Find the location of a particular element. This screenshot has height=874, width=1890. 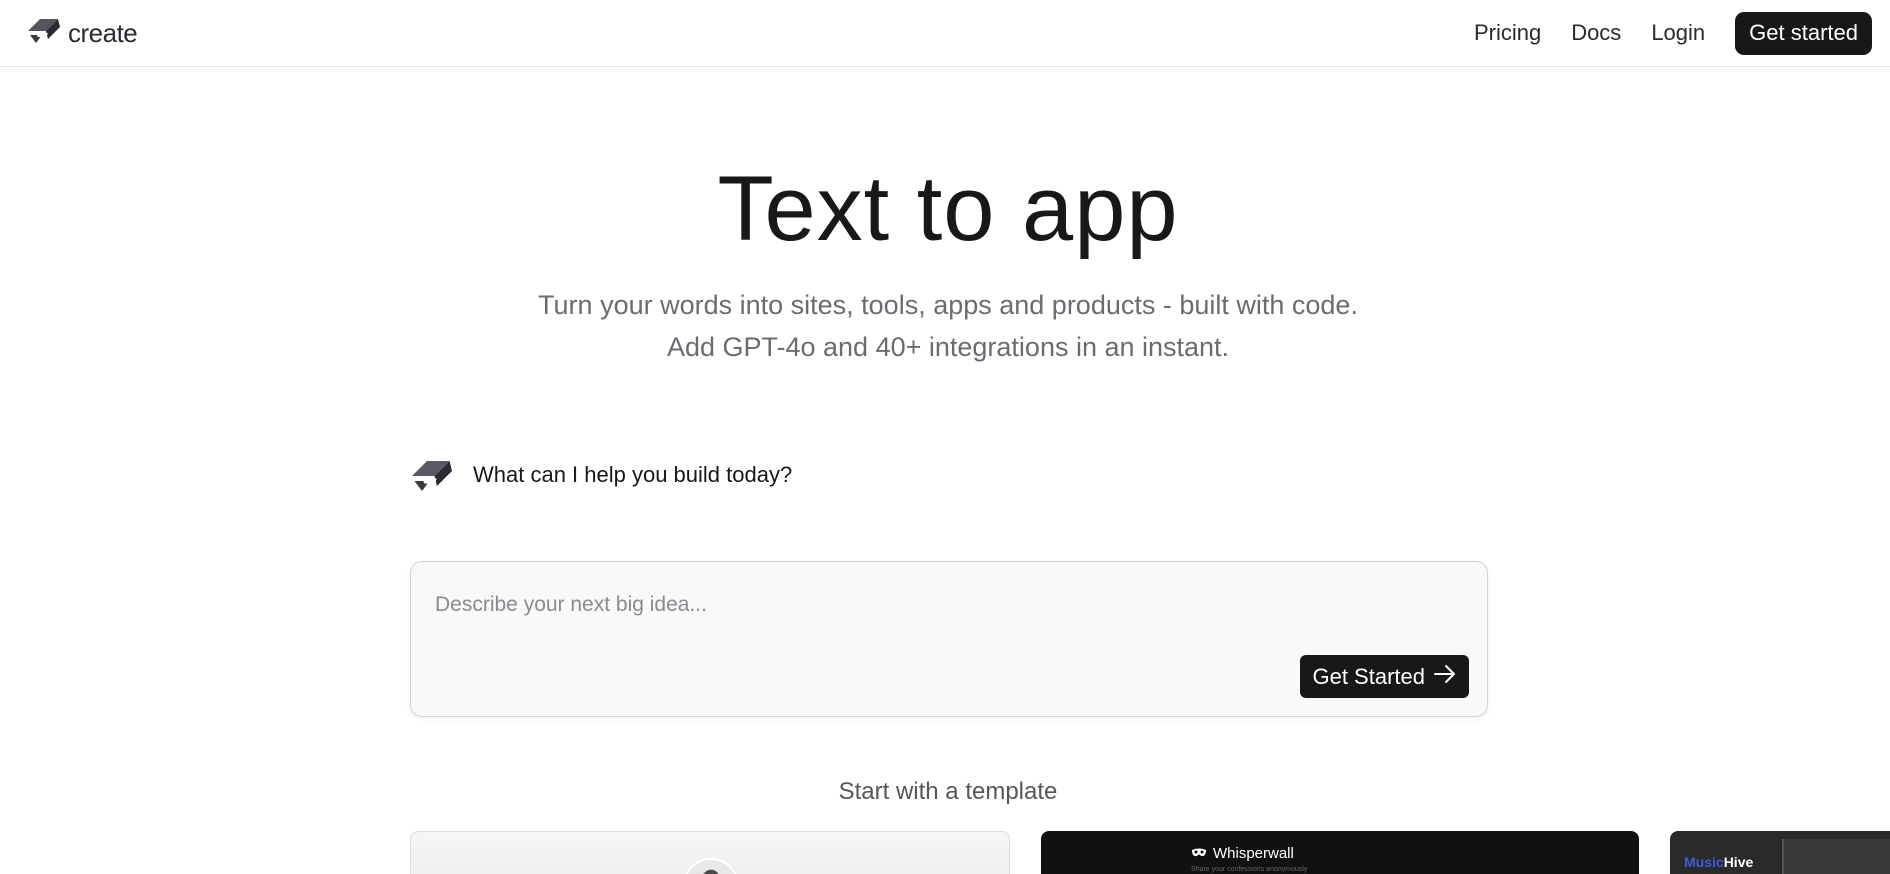

hero-title: Text to app is located at coordinates (948, 209).